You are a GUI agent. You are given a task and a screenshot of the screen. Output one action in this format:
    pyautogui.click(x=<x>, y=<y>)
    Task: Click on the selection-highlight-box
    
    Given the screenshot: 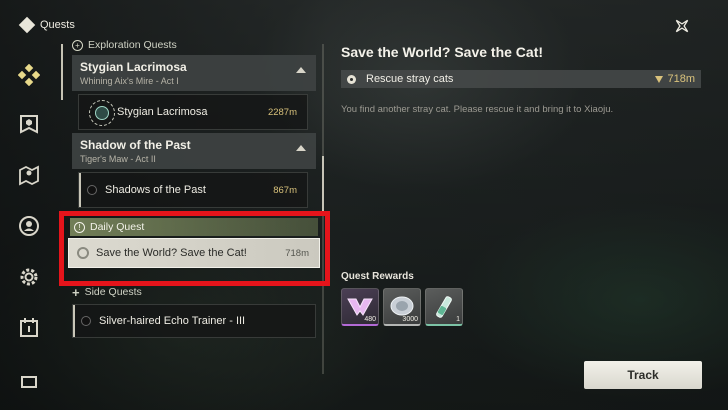 What is the action you would take?
    pyautogui.click(x=194, y=248)
    